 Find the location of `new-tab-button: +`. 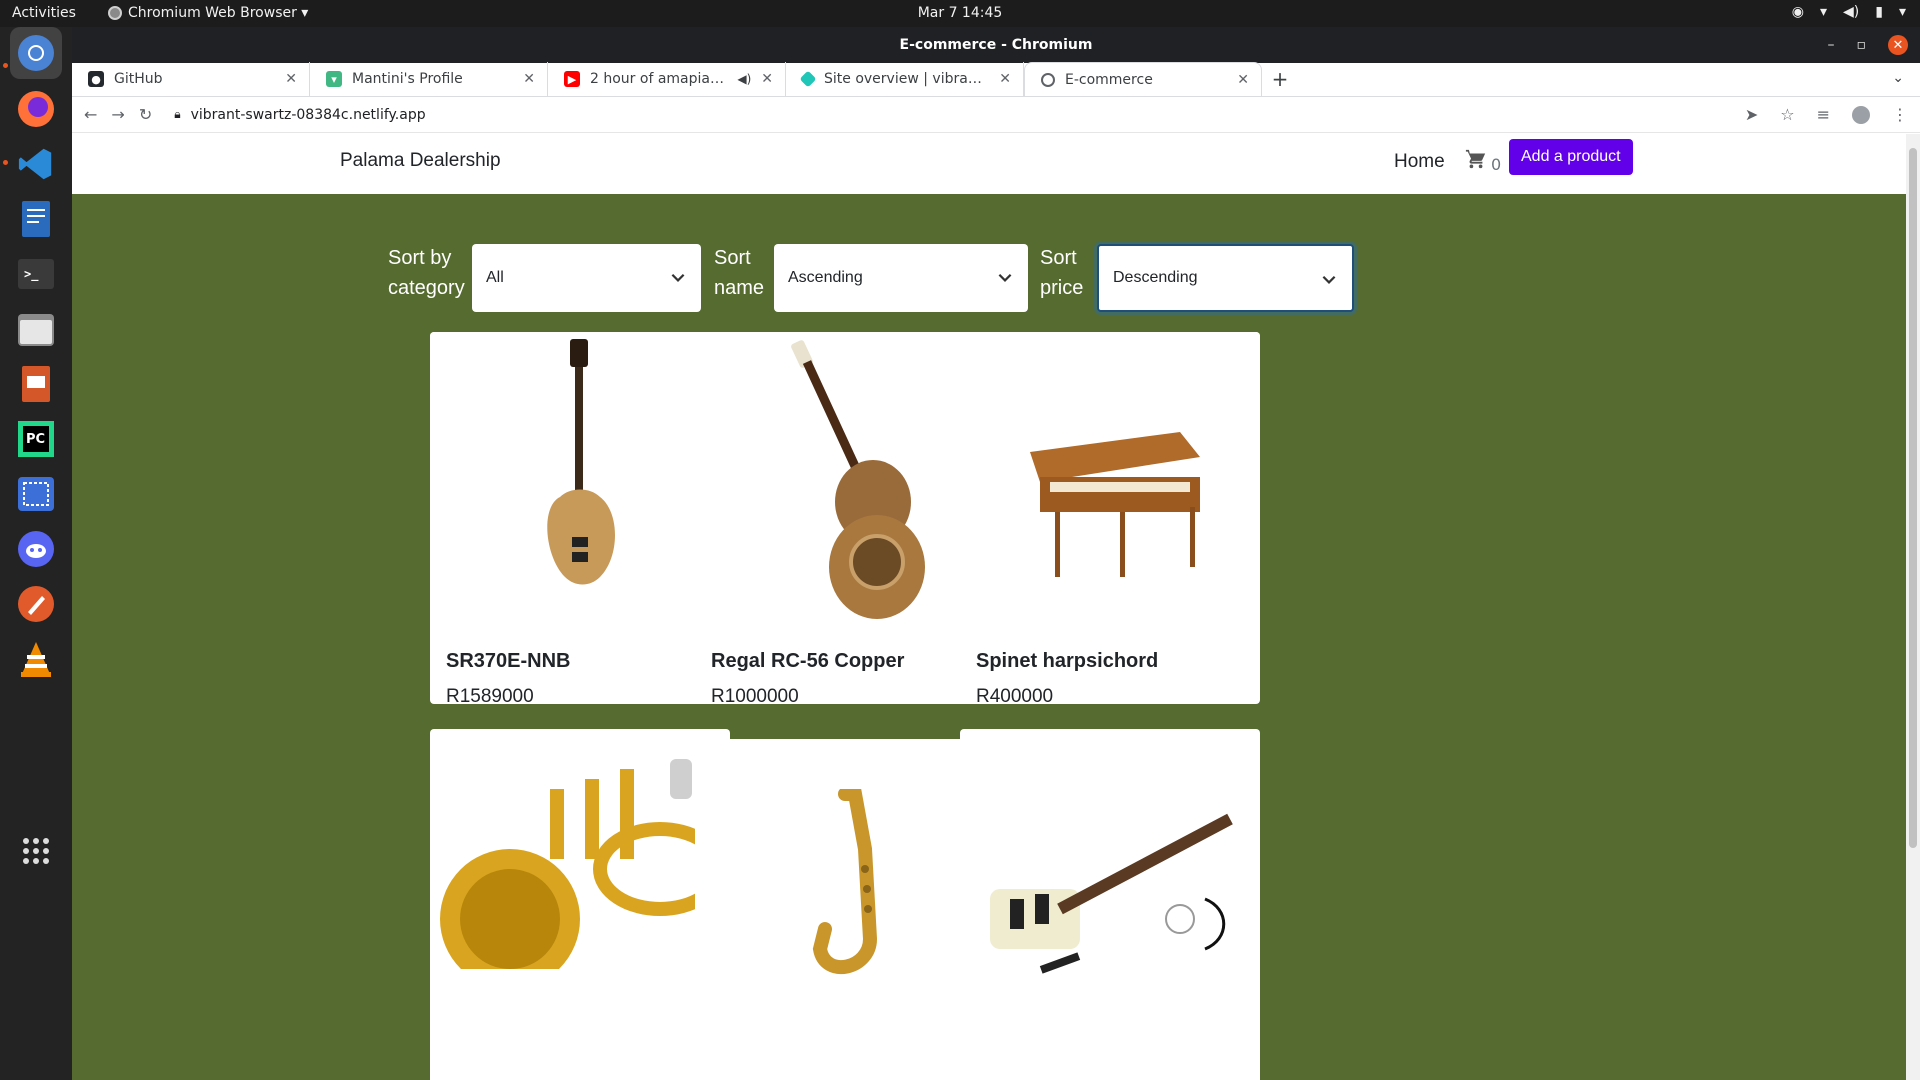

new-tab-button: + is located at coordinates (1280, 79).